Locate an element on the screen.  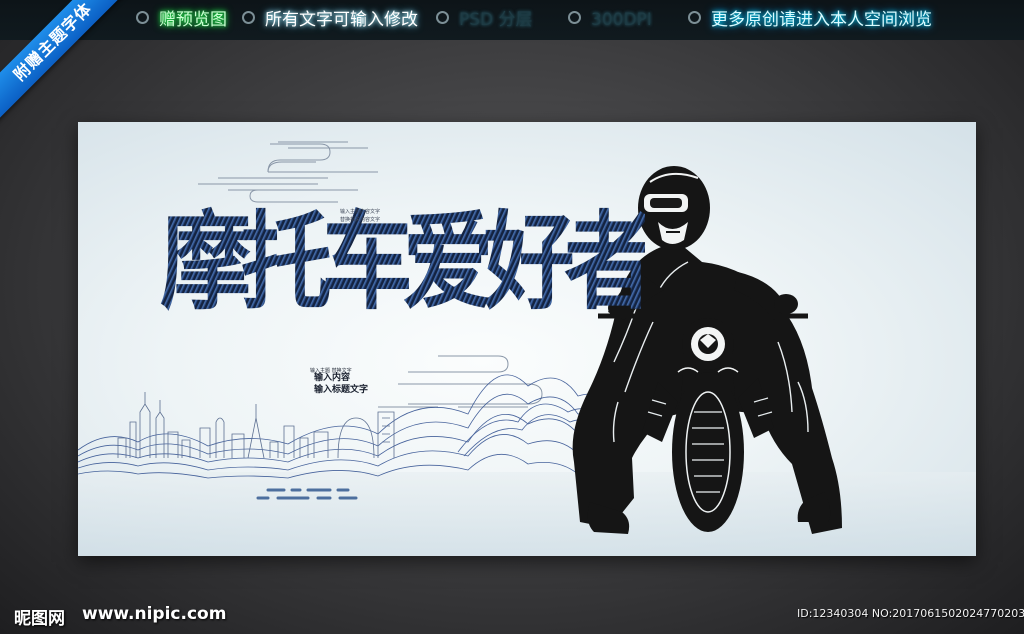
feature-preview: 赠预览图 is located at coordinates (181, 20).